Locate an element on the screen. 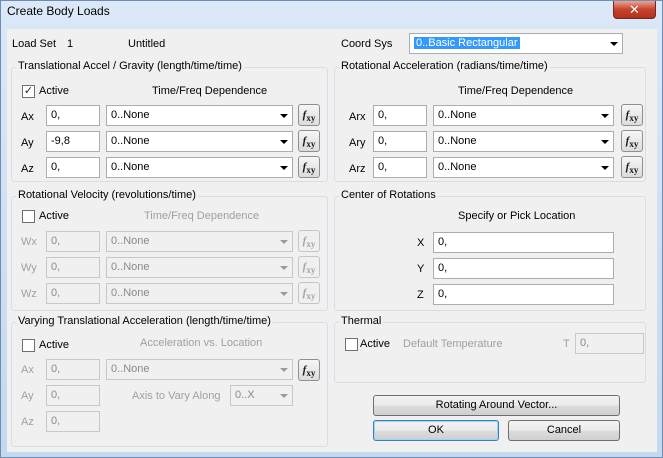  temperature-input: 0, is located at coordinates (609, 343).